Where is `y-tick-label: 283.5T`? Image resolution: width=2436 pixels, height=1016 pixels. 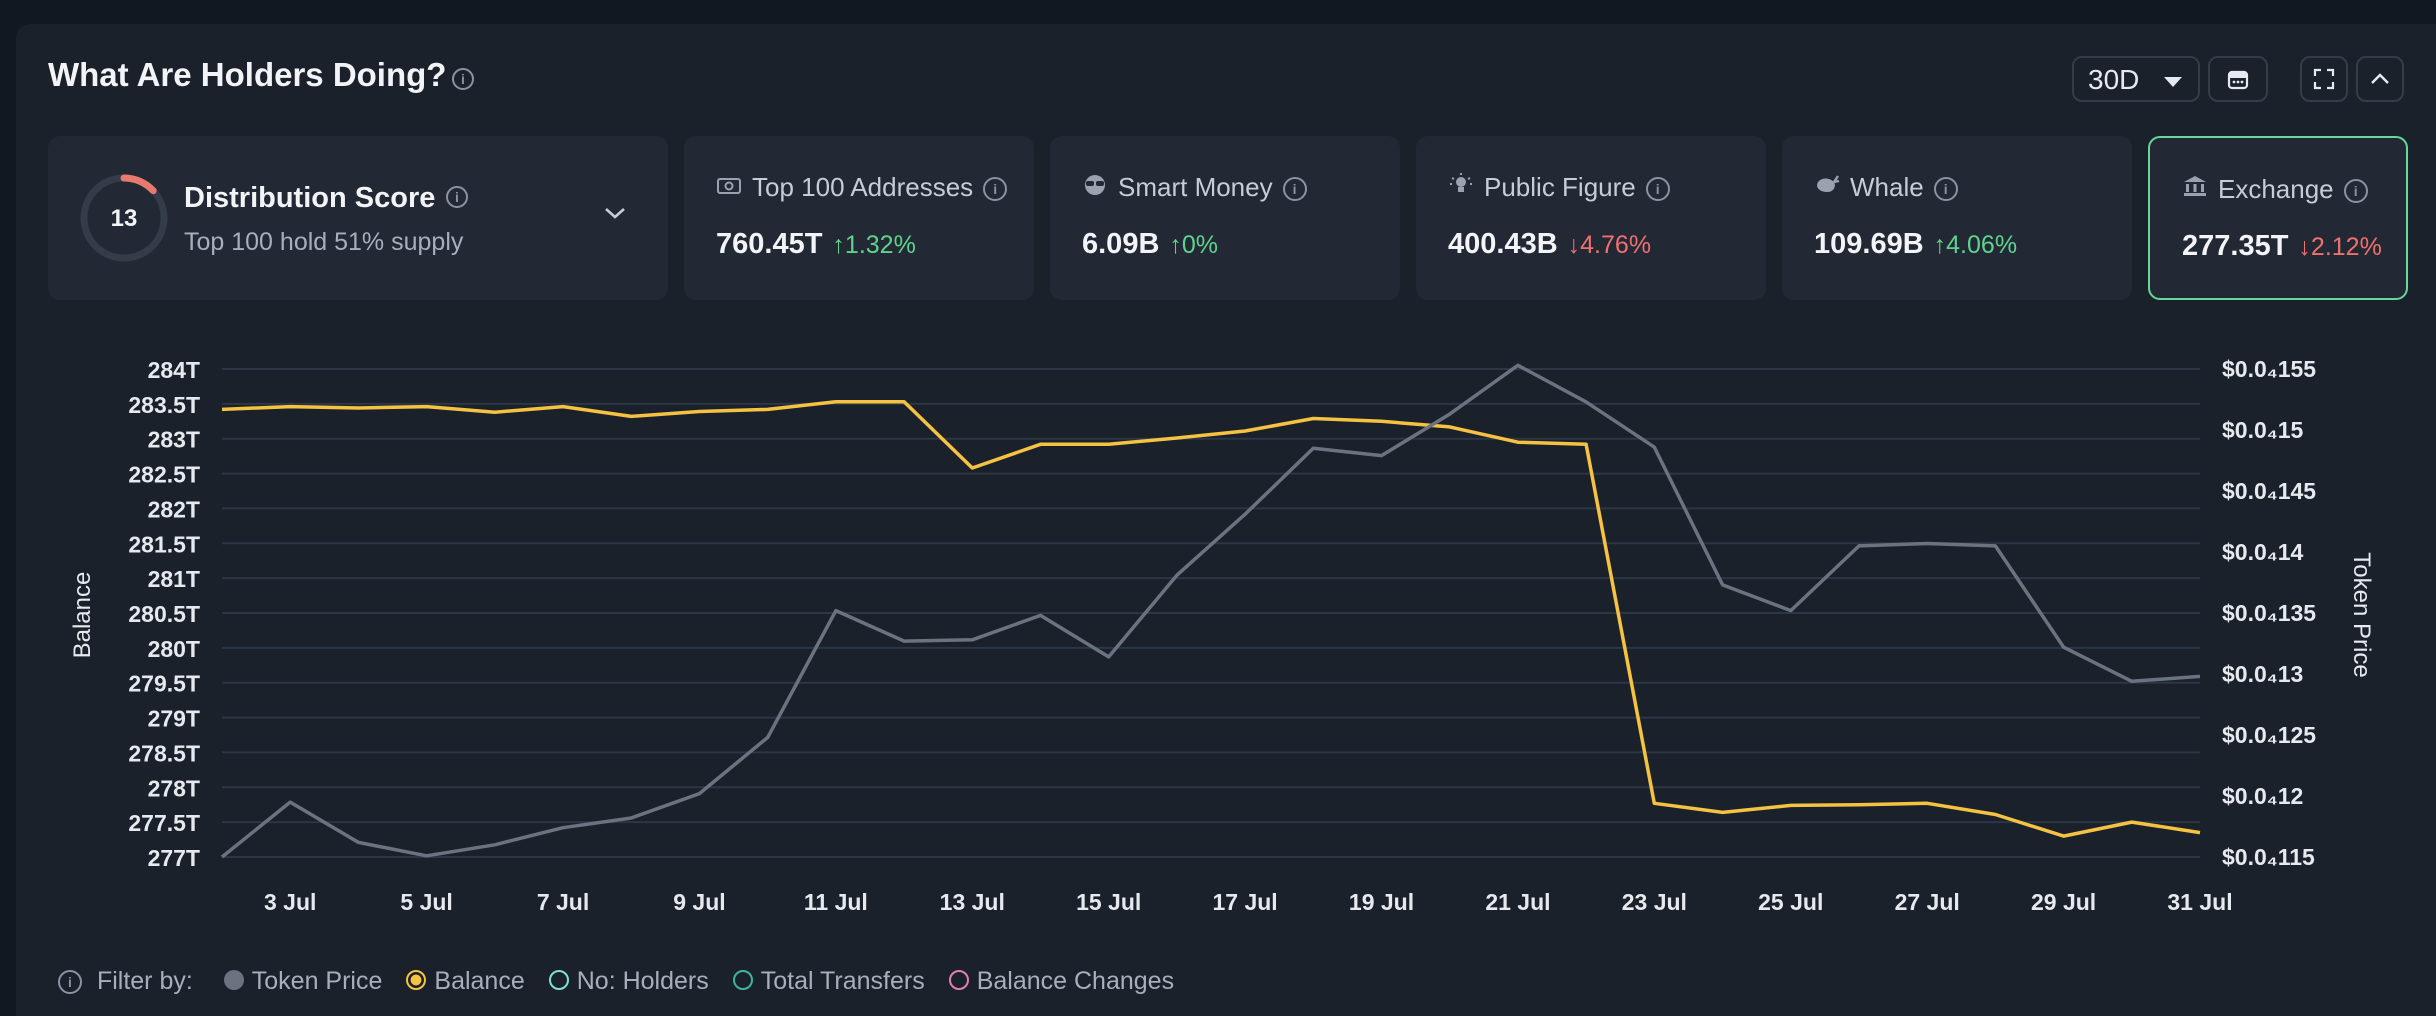
y-tick-label: 283.5T is located at coordinates (164, 405).